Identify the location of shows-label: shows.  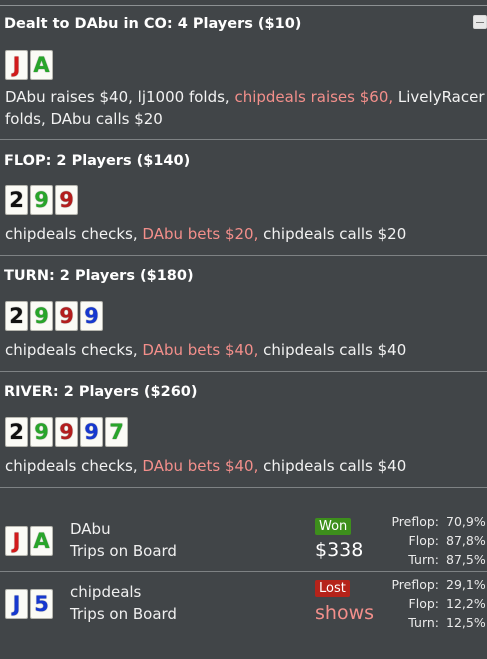
(345, 613).